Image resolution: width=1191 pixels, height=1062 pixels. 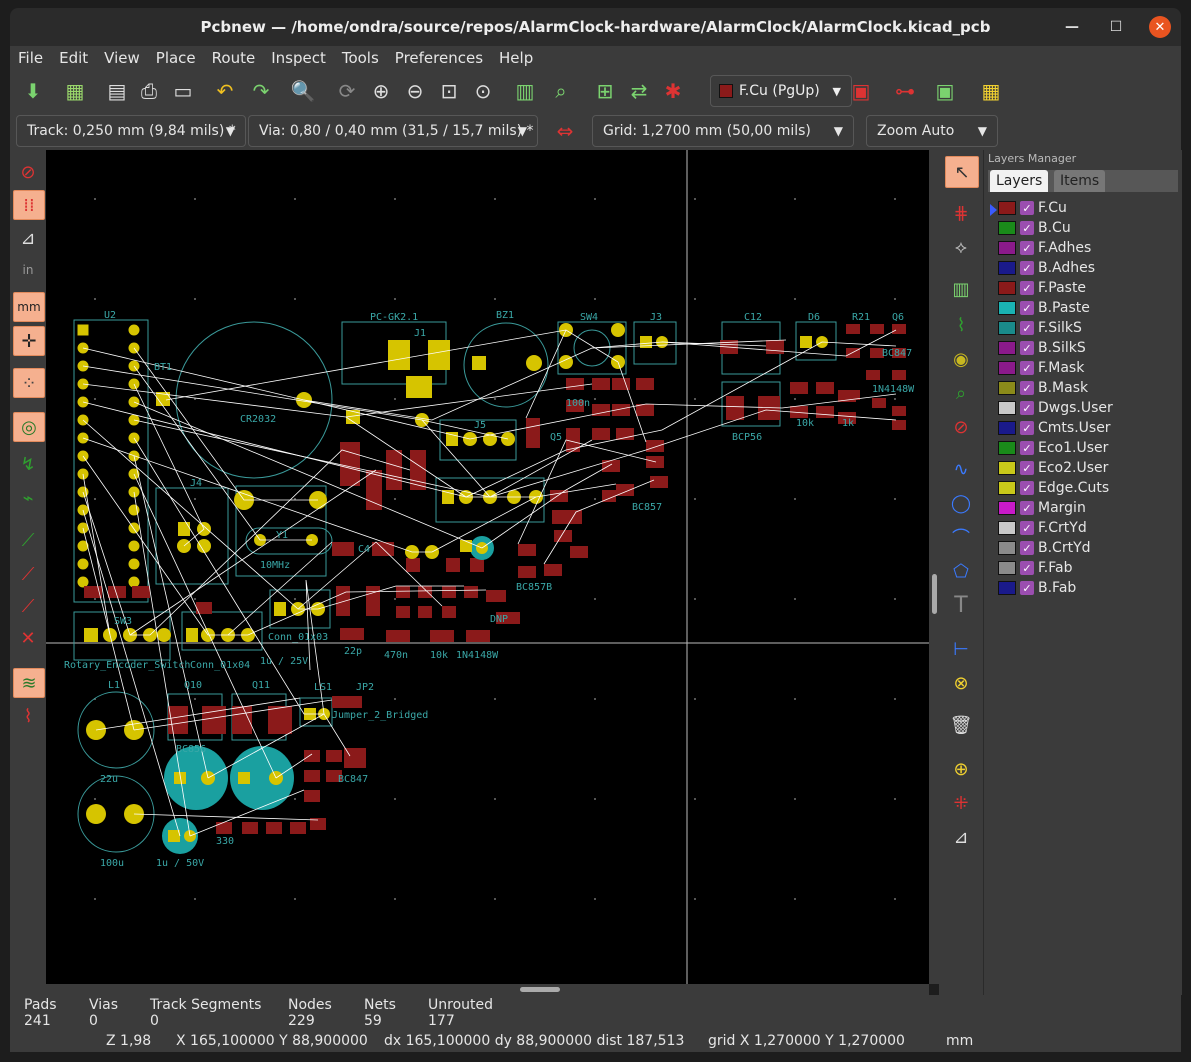 I want to click on add-footprint-icon: ▥, so click(x=961, y=289).